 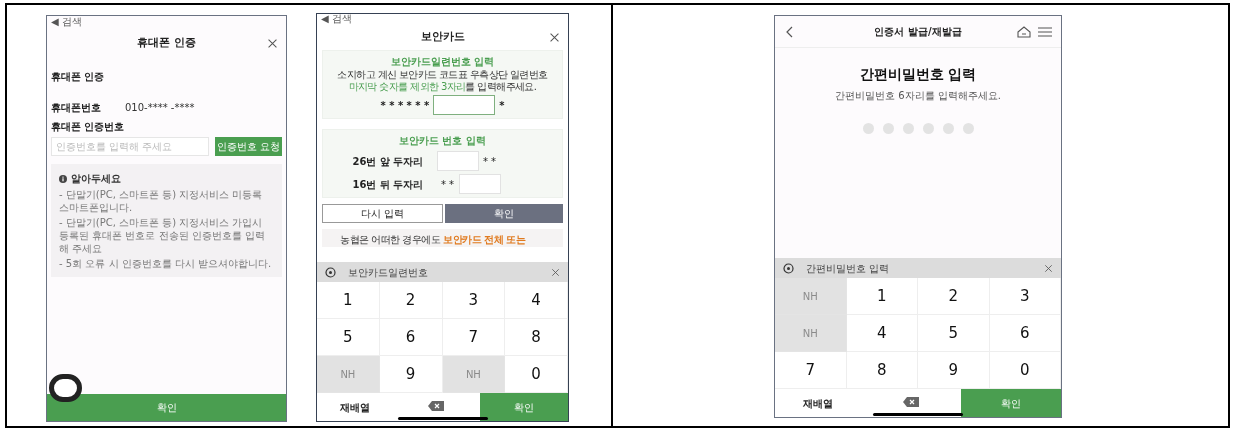 I want to click on field-label: 휴대폰 인증번호, so click(x=88, y=127).